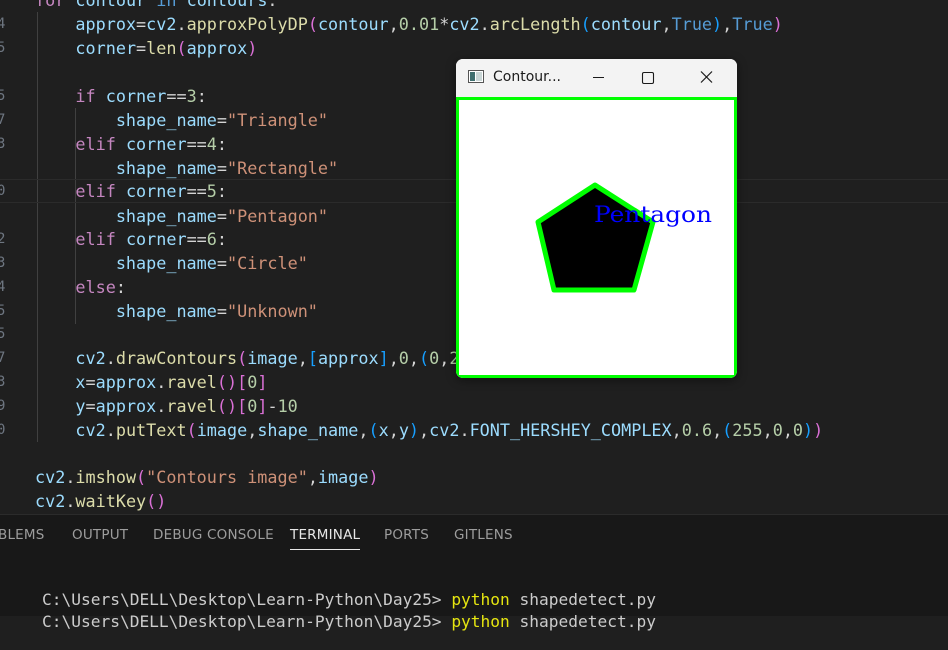 The height and width of the screenshot is (650, 948). I want to click on panel-tab-terminal: TERMINAL, so click(325, 538).